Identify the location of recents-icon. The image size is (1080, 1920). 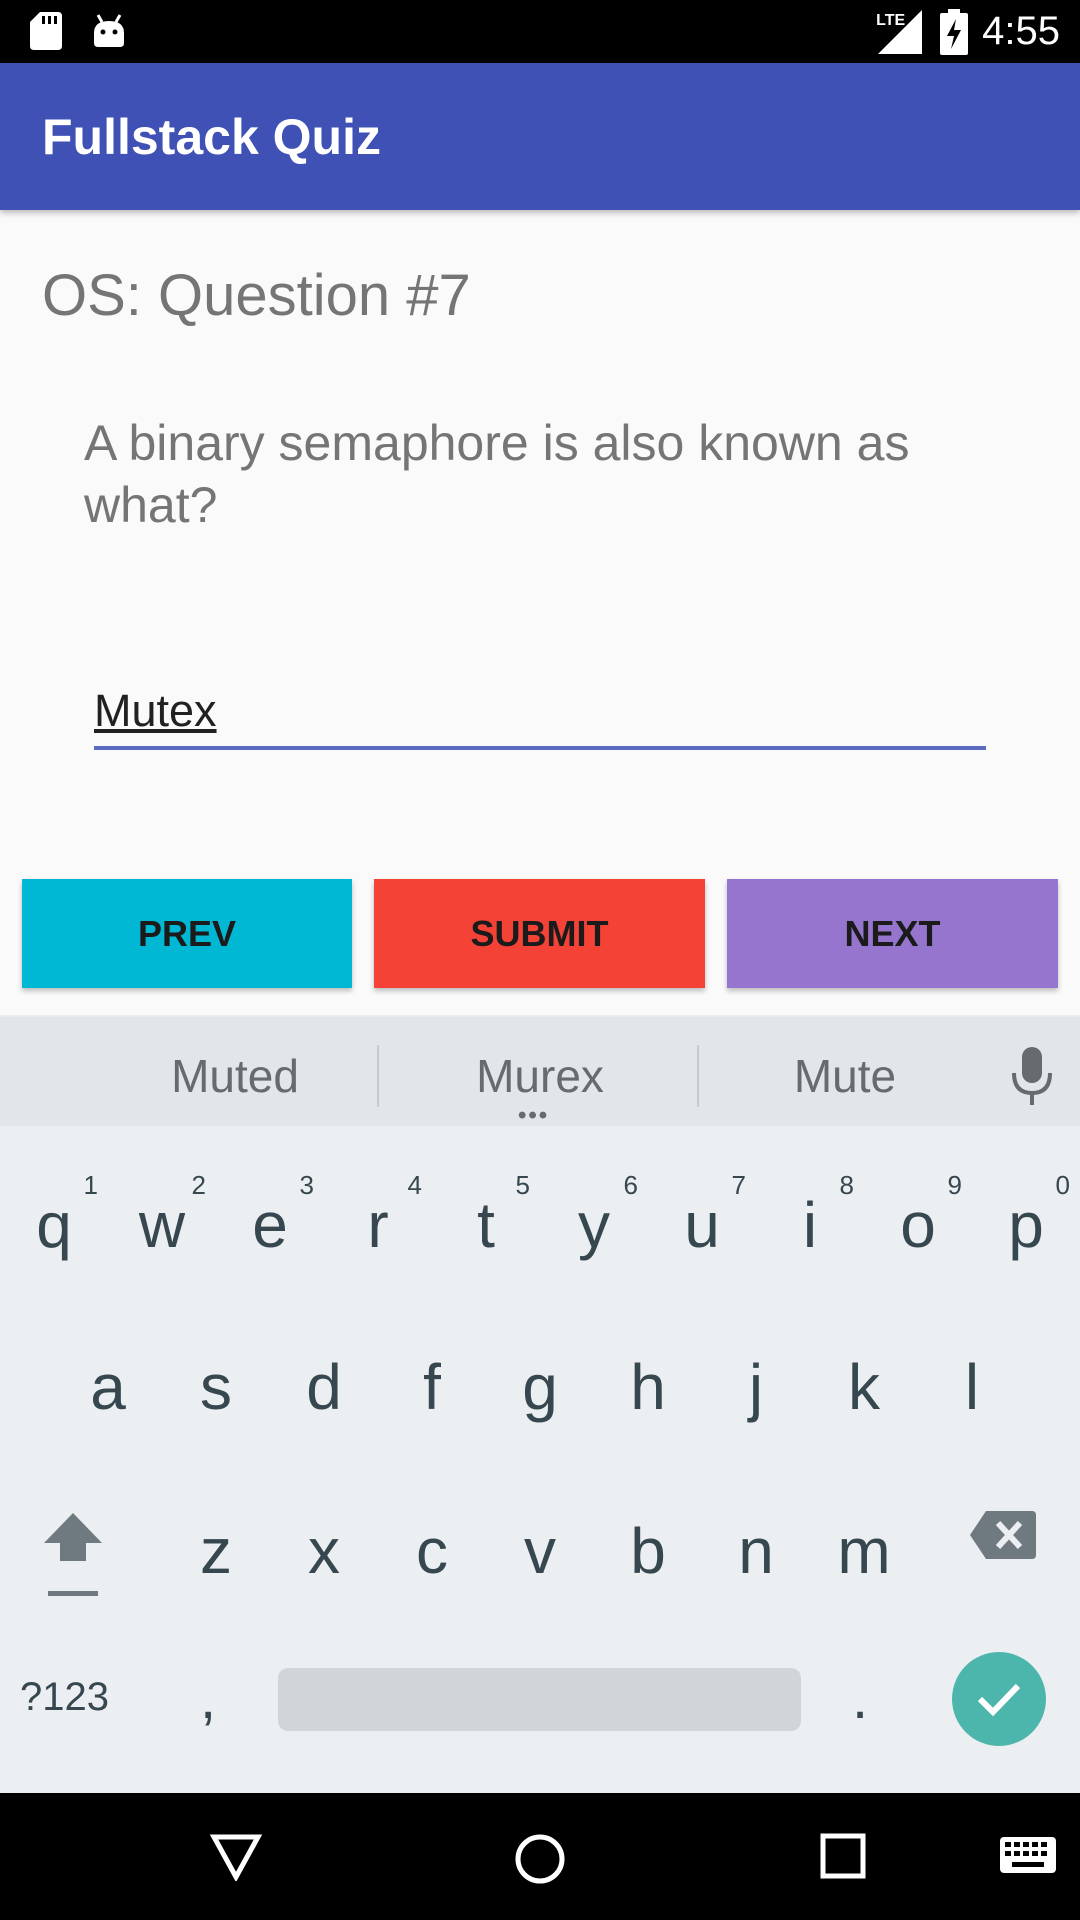
(843, 1856).